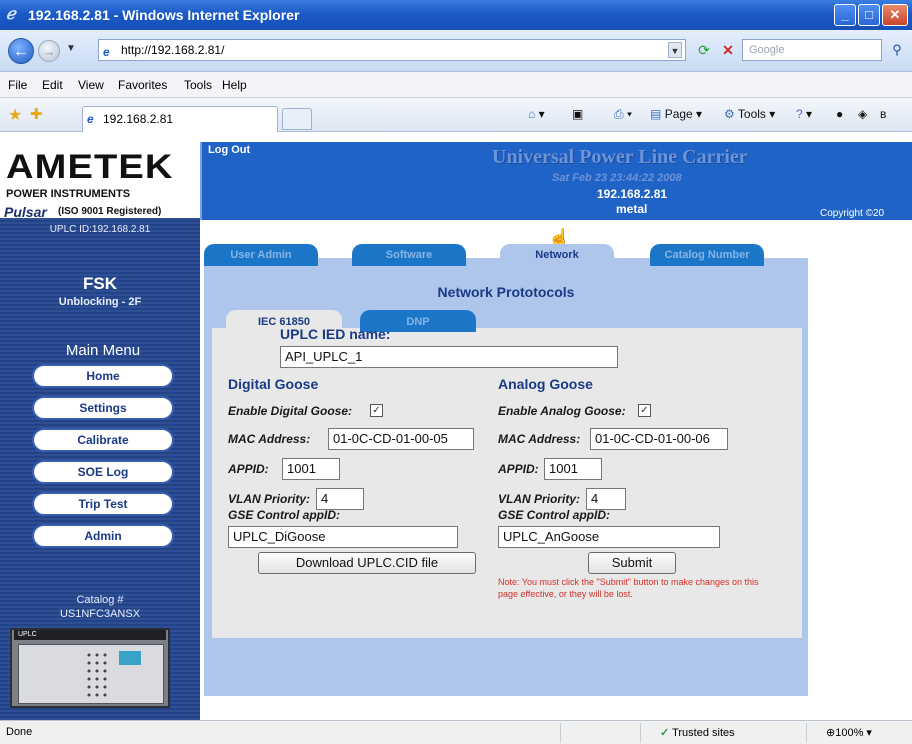 The width and height of the screenshot is (912, 744). Describe the element at coordinates (234, 85) in the screenshot. I see `menu-help: Help` at that location.